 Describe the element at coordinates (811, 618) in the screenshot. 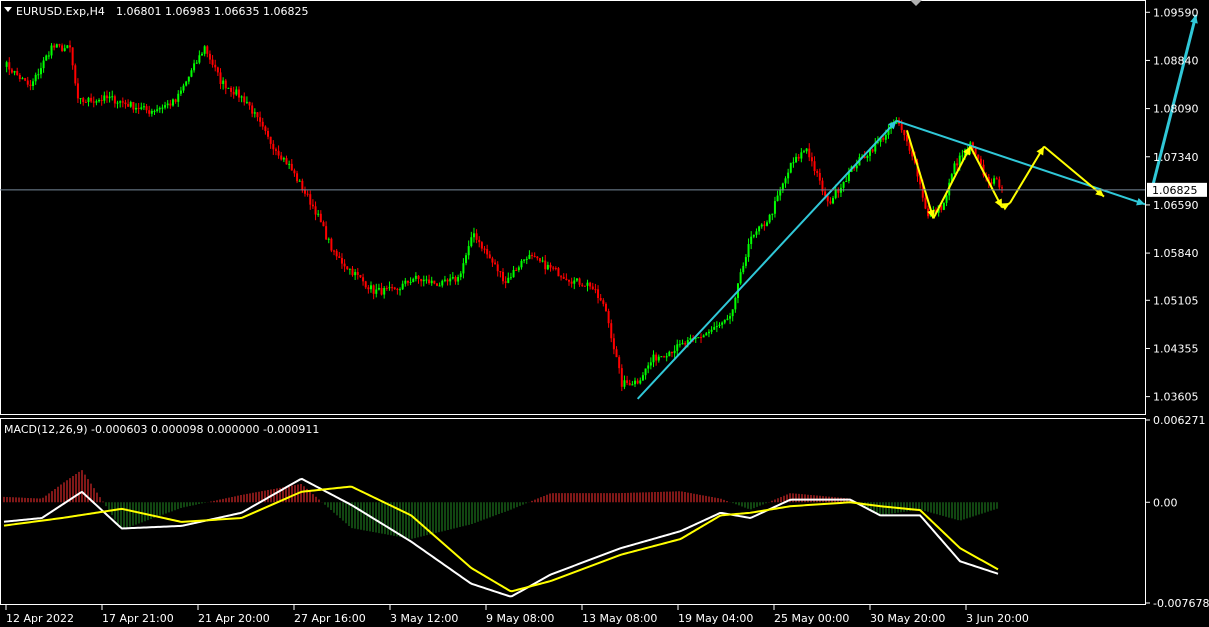

I see `time-tick-label: 25 May 00:00` at that location.